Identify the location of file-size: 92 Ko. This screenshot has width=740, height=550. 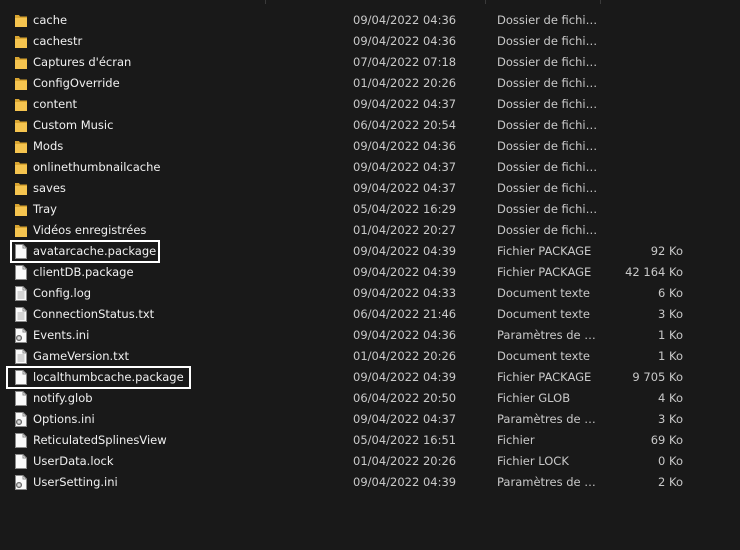
(666, 251).